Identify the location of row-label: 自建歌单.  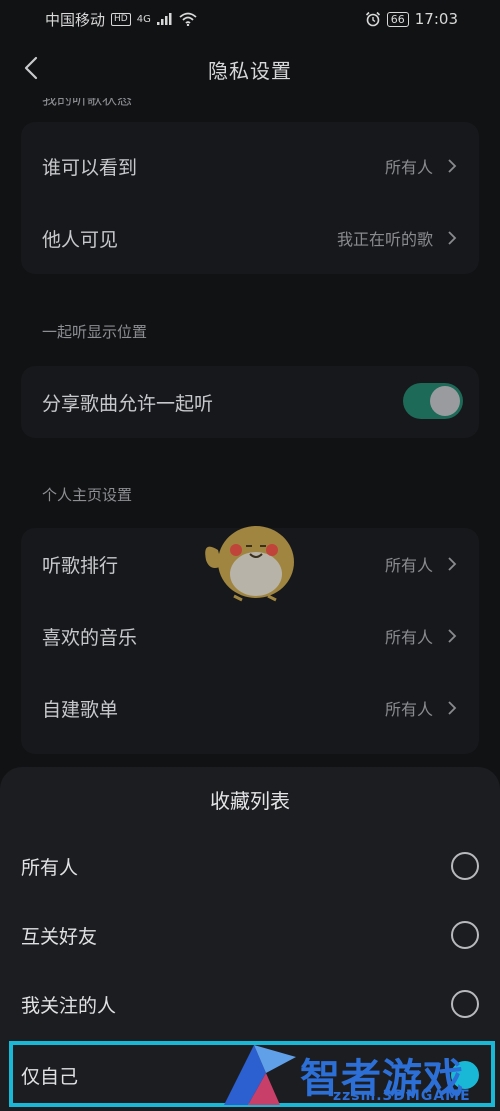
(80, 709).